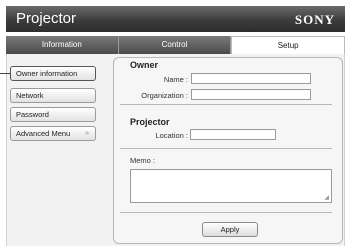  What do you see at coordinates (251, 94) in the screenshot?
I see `organization-field` at bounding box center [251, 94].